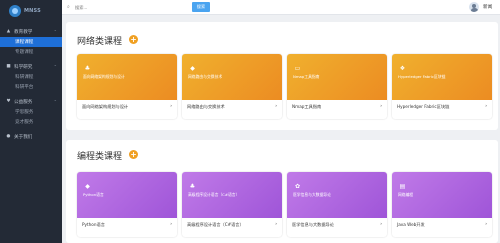 This screenshot has width=500, height=243. Describe the element at coordinates (15, 11) in the screenshot. I see `logo-mark-icon` at that location.